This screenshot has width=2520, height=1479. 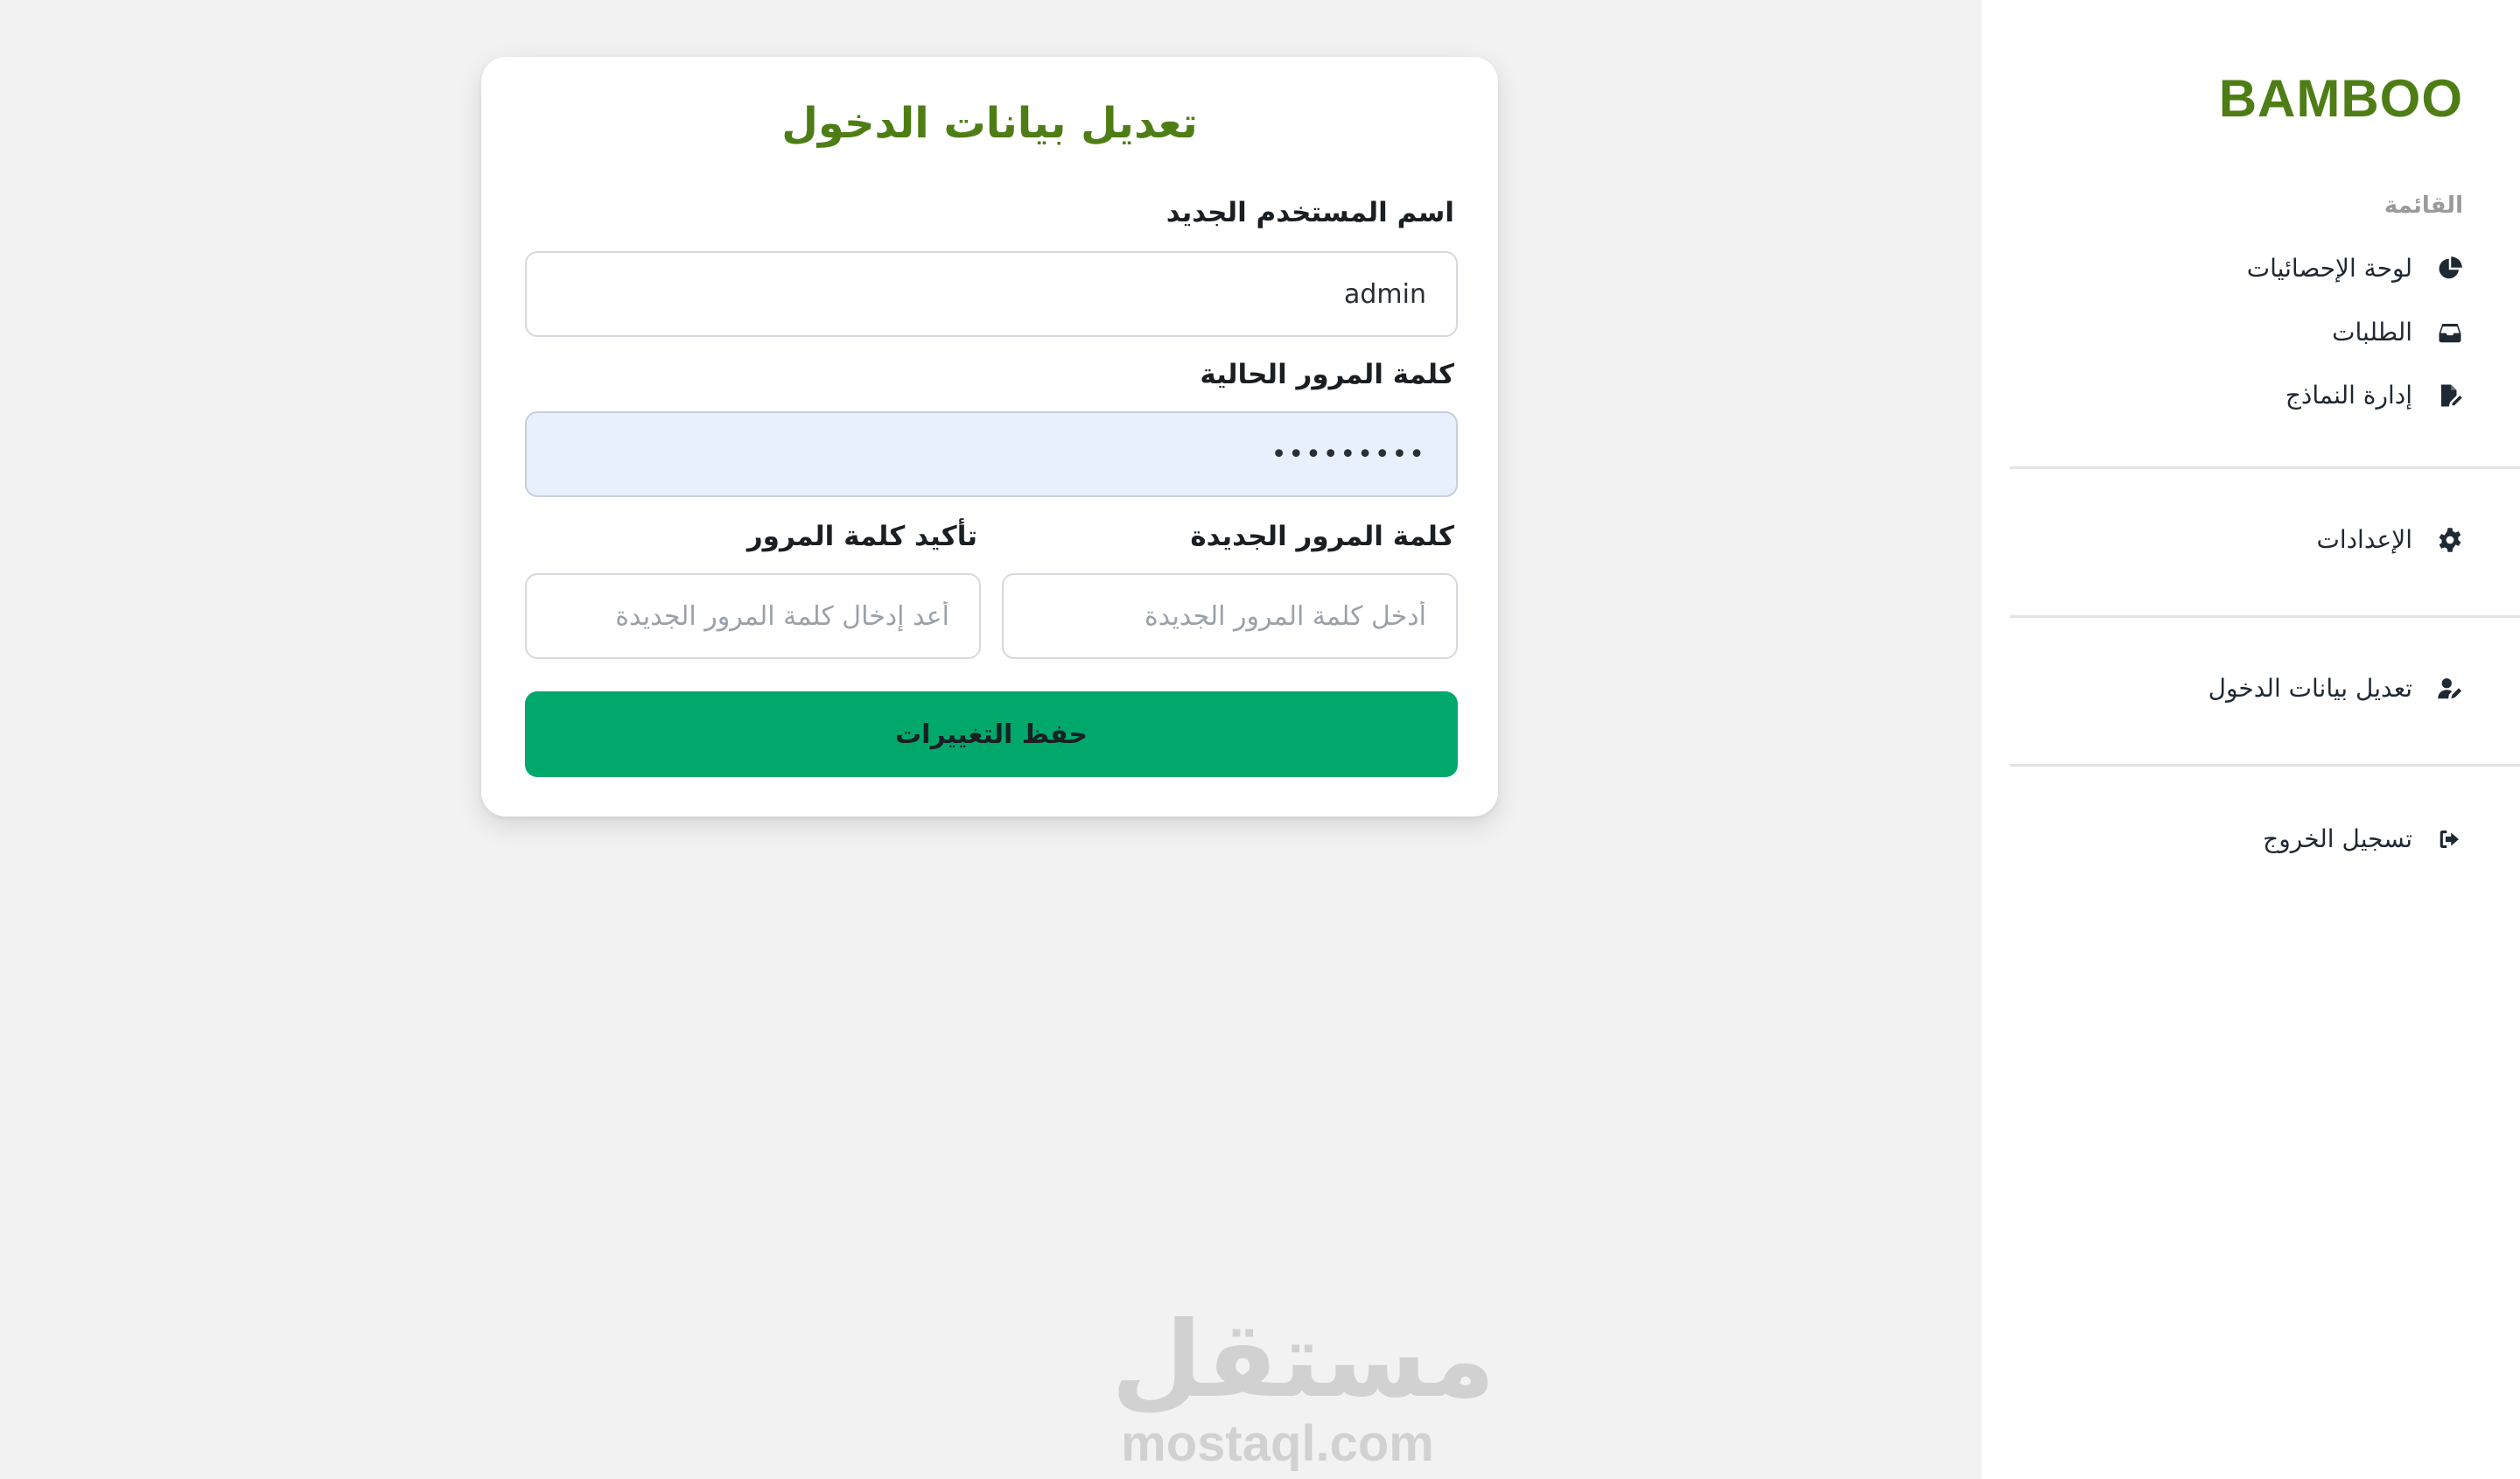 I want to click on sidebar-item-forms: إدارة النماذج, so click(x=2374, y=396).